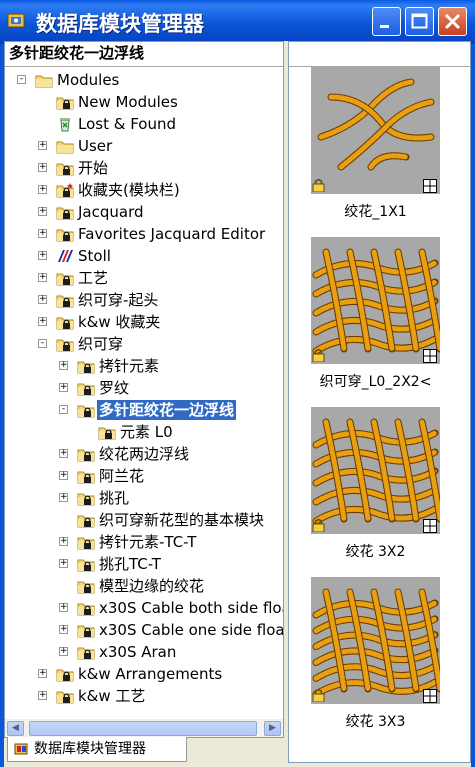 The height and width of the screenshot is (767, 475). I want to click on tree-item: - 织可穿, so click(144, 344).